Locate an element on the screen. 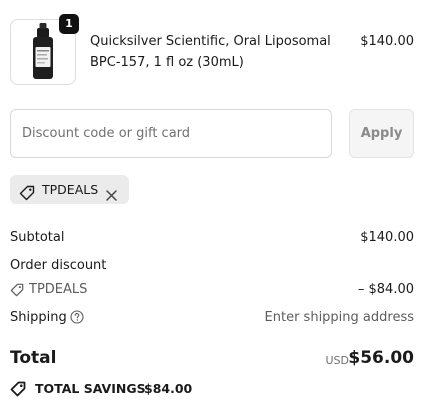  order-discount-label: Order discount is located at coordinates (58, 265).